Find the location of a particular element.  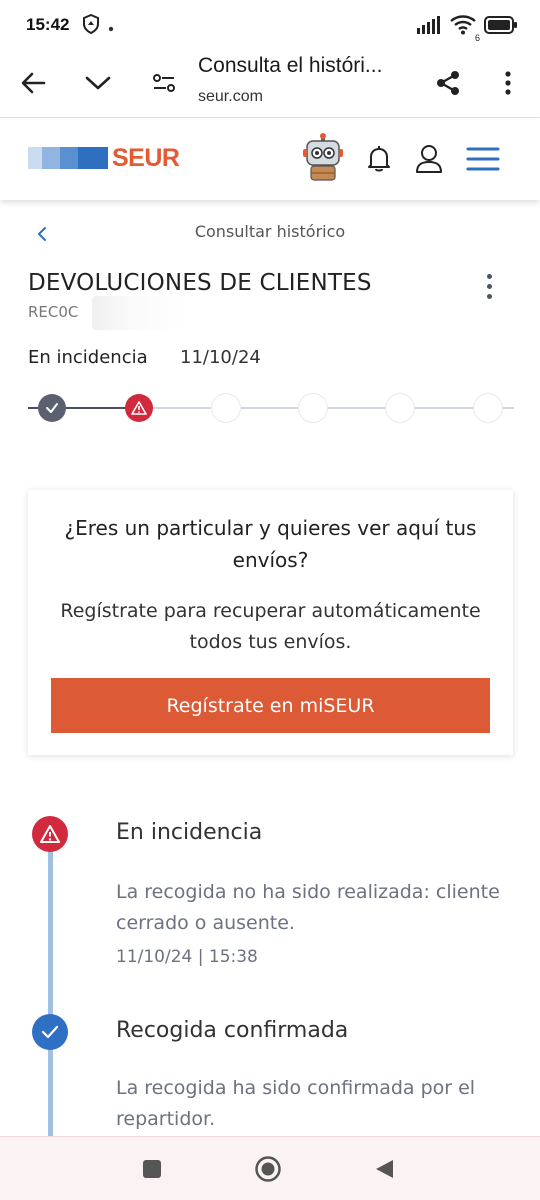

recents-icon is located at coordinates (152, 1169).